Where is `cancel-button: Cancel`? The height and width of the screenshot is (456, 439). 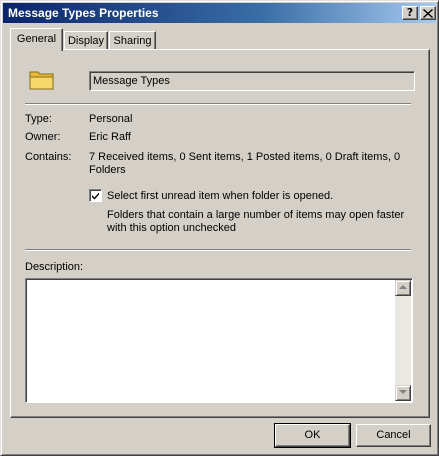 cancel-button: Cancel is located at coordinates (393, 435).